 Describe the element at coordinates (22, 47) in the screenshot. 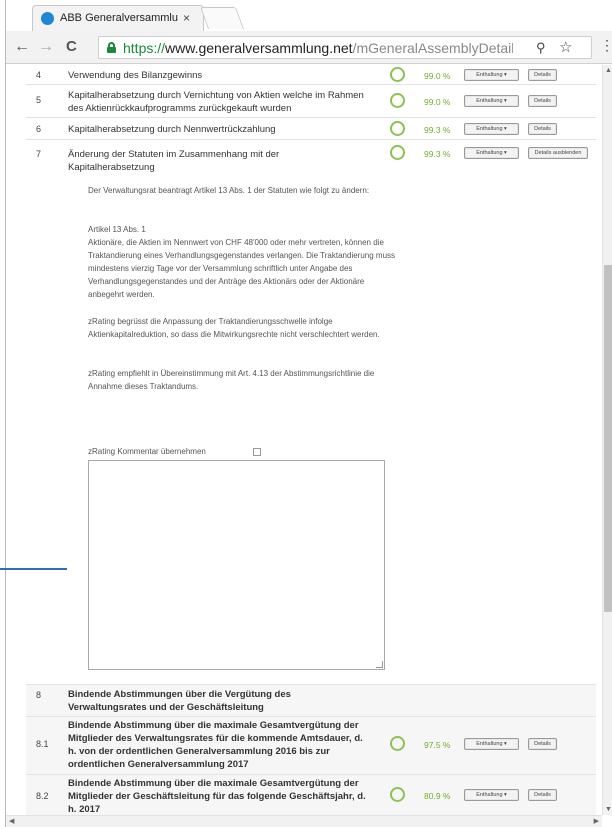

I see `back-arrow-icon: ←` at that location.